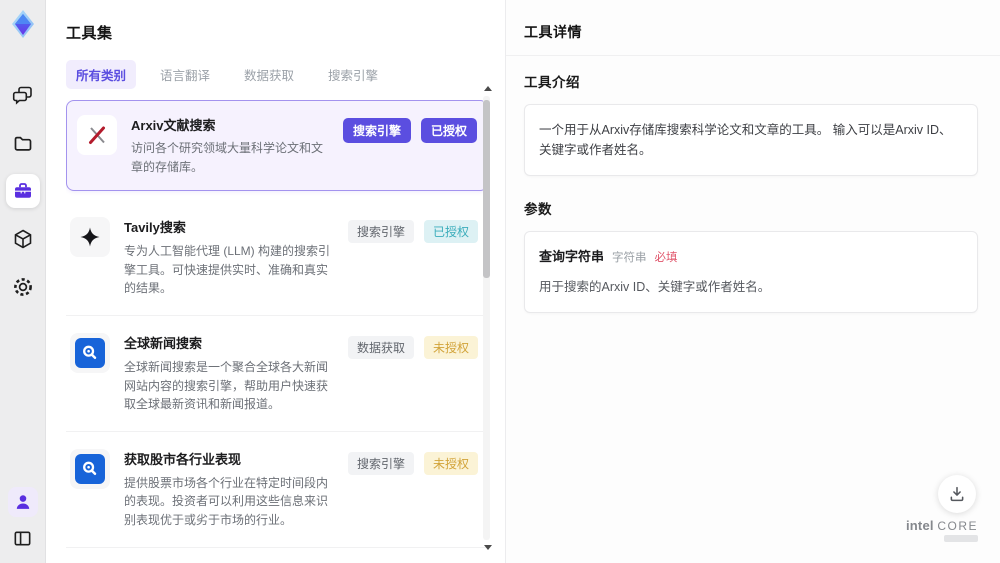 This screenshot has height=563, width=1000. I want to click on intro-section-heading: 工具介绍, so click(552, 82).